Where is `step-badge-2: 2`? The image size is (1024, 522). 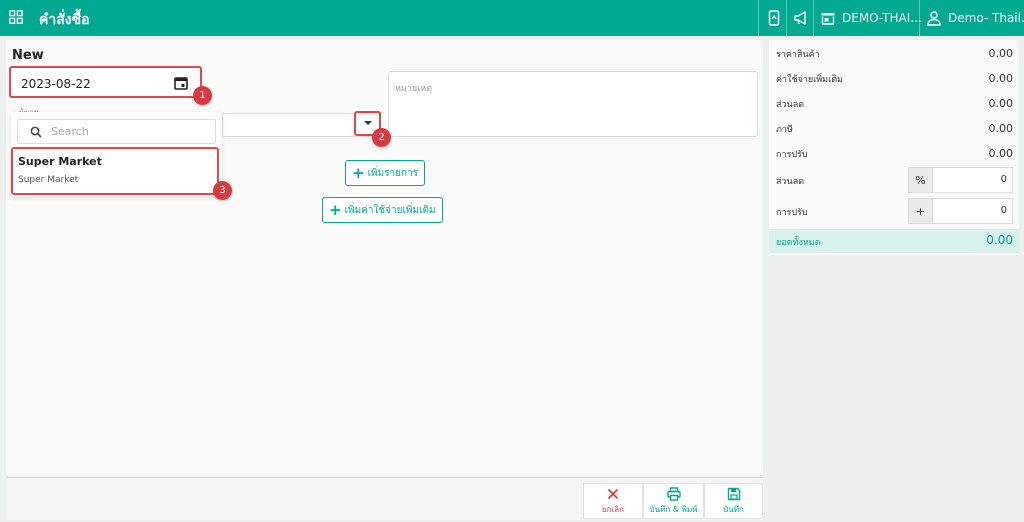
step-badge-2: 2 is located at coordinates (381, 137).